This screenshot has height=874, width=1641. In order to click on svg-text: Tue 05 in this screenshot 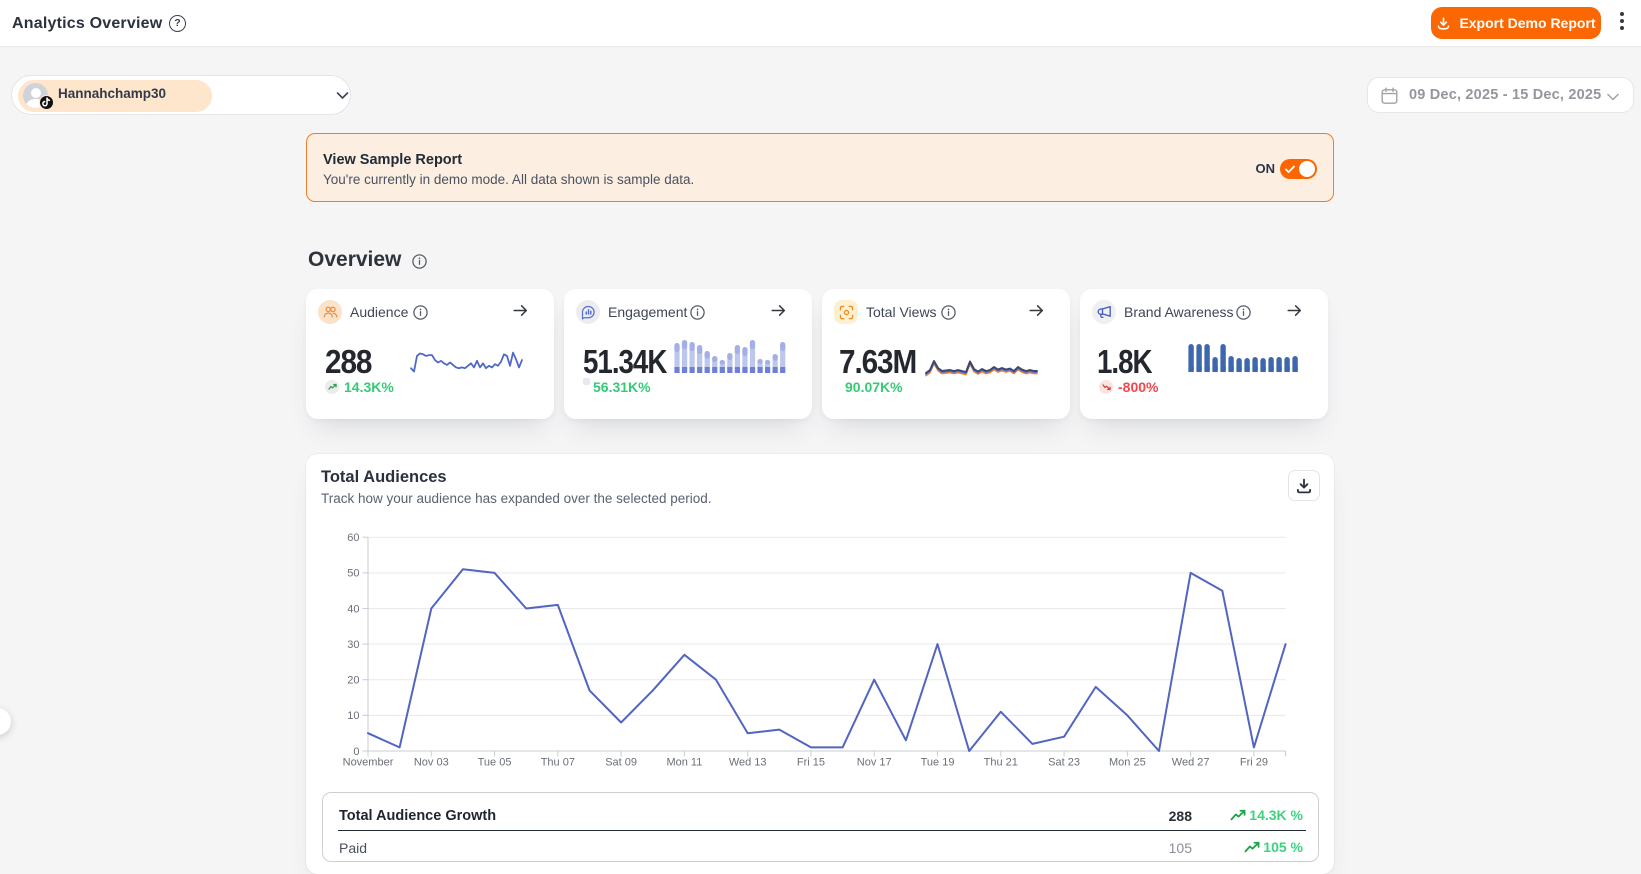, I will do `click(495, 763)`.